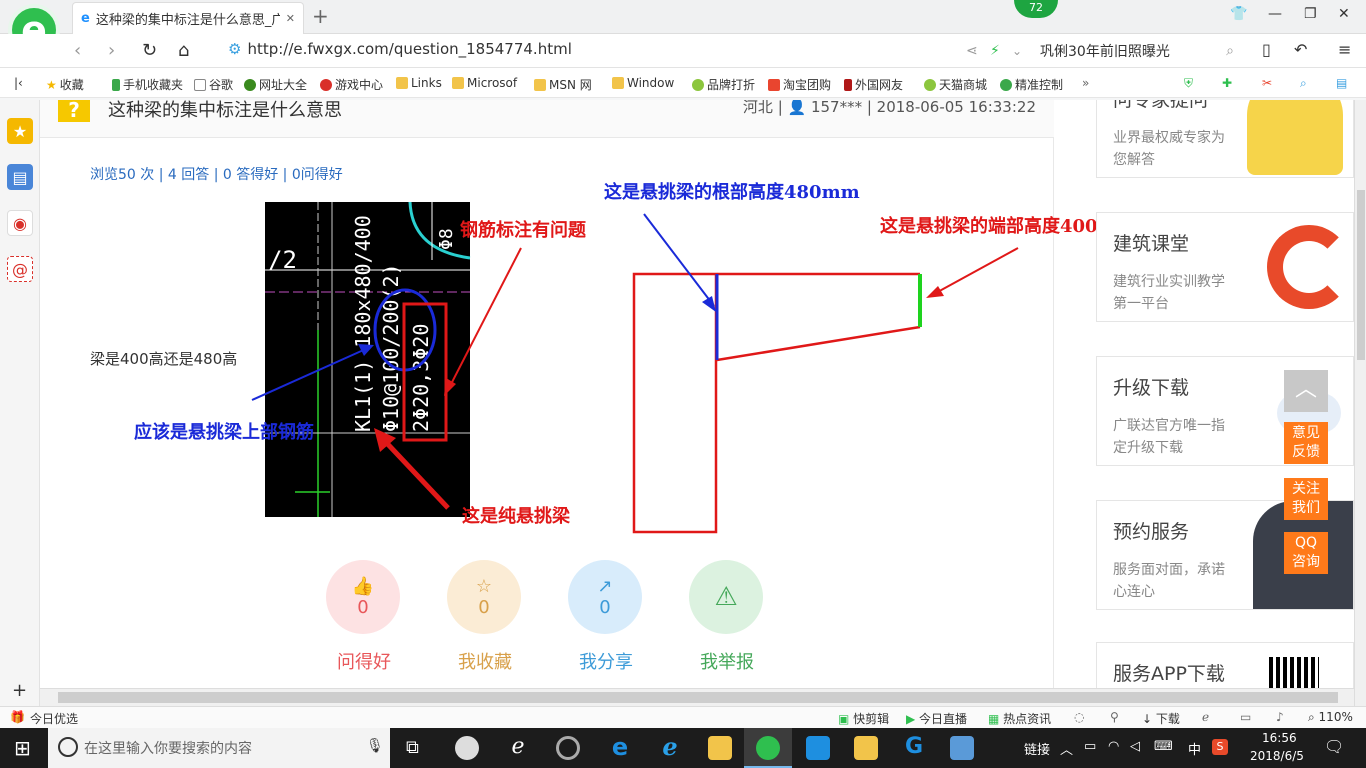  Describe the element at coordinates (643, 83) in the screenshot. I see `bookmark-item: Window` at that location.